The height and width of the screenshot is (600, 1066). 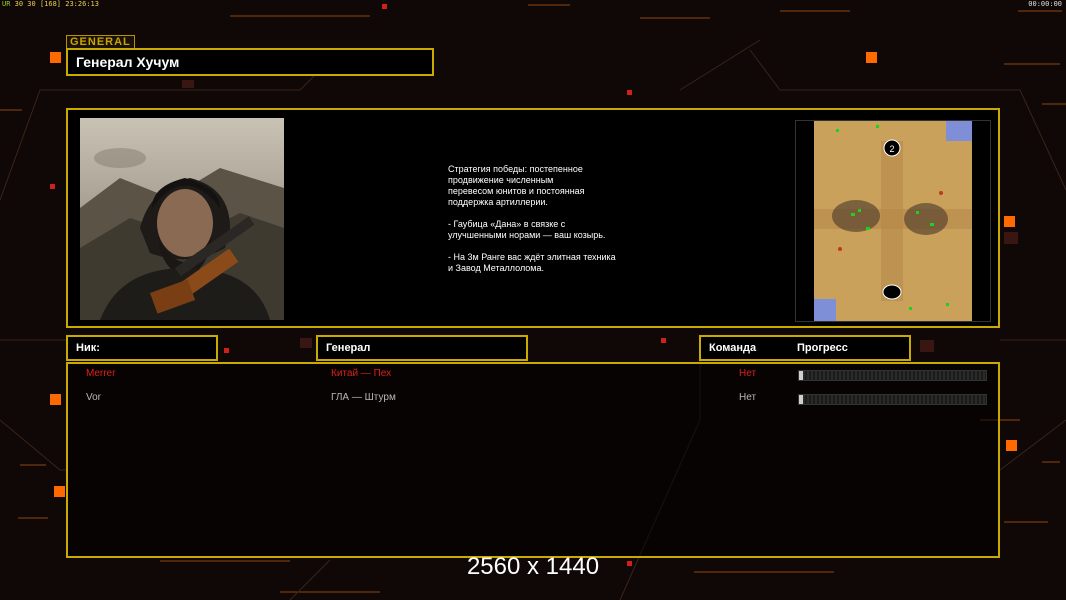 I want to click on fps-bracket: [168], so click(x=50, y=4).